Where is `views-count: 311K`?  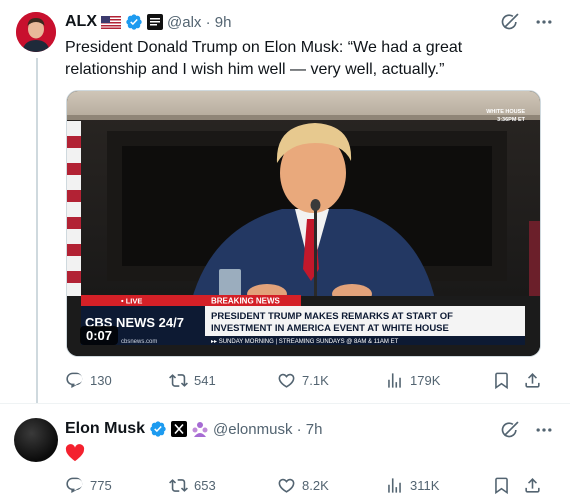 views-count: 311K is located at coordinates (425, 485).